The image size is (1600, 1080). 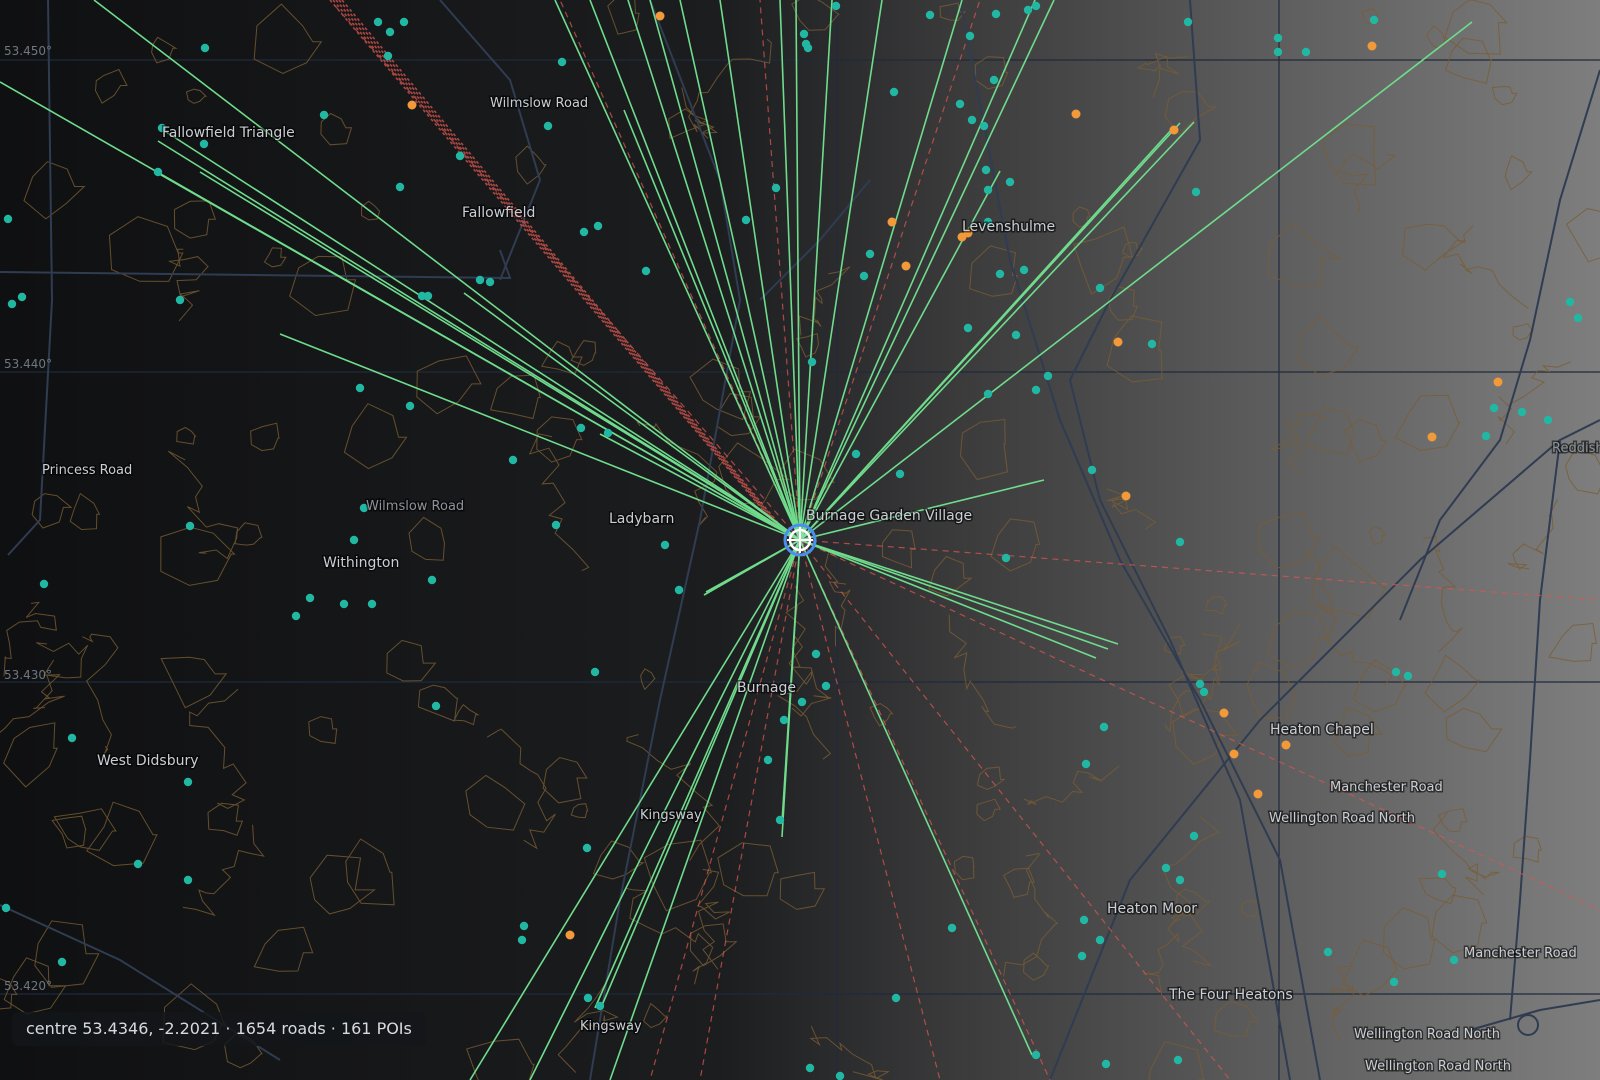 I want to click on road-label: Princess Road, so click(x=87, y=470).